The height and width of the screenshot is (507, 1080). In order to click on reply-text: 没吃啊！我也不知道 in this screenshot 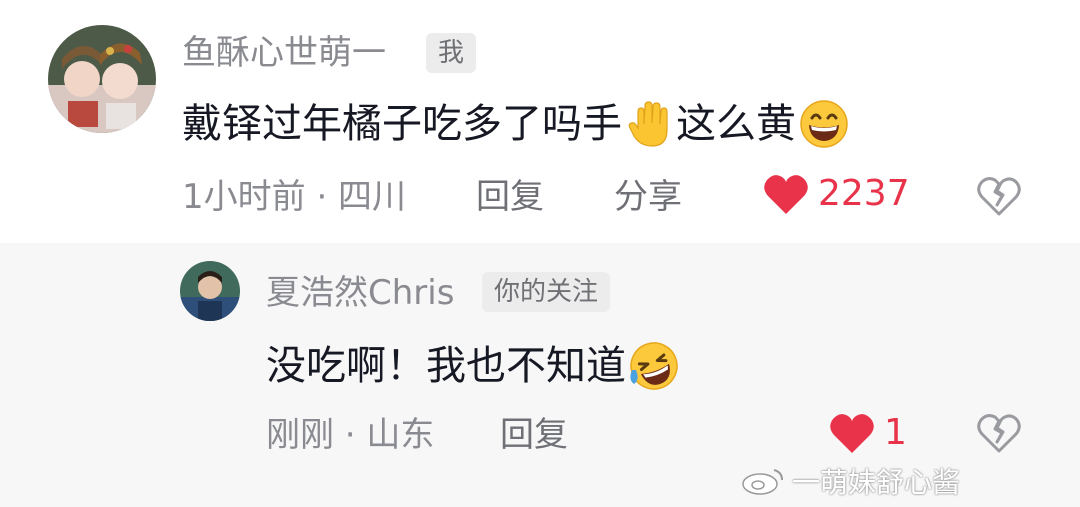, I will do `click(473, 366)`.